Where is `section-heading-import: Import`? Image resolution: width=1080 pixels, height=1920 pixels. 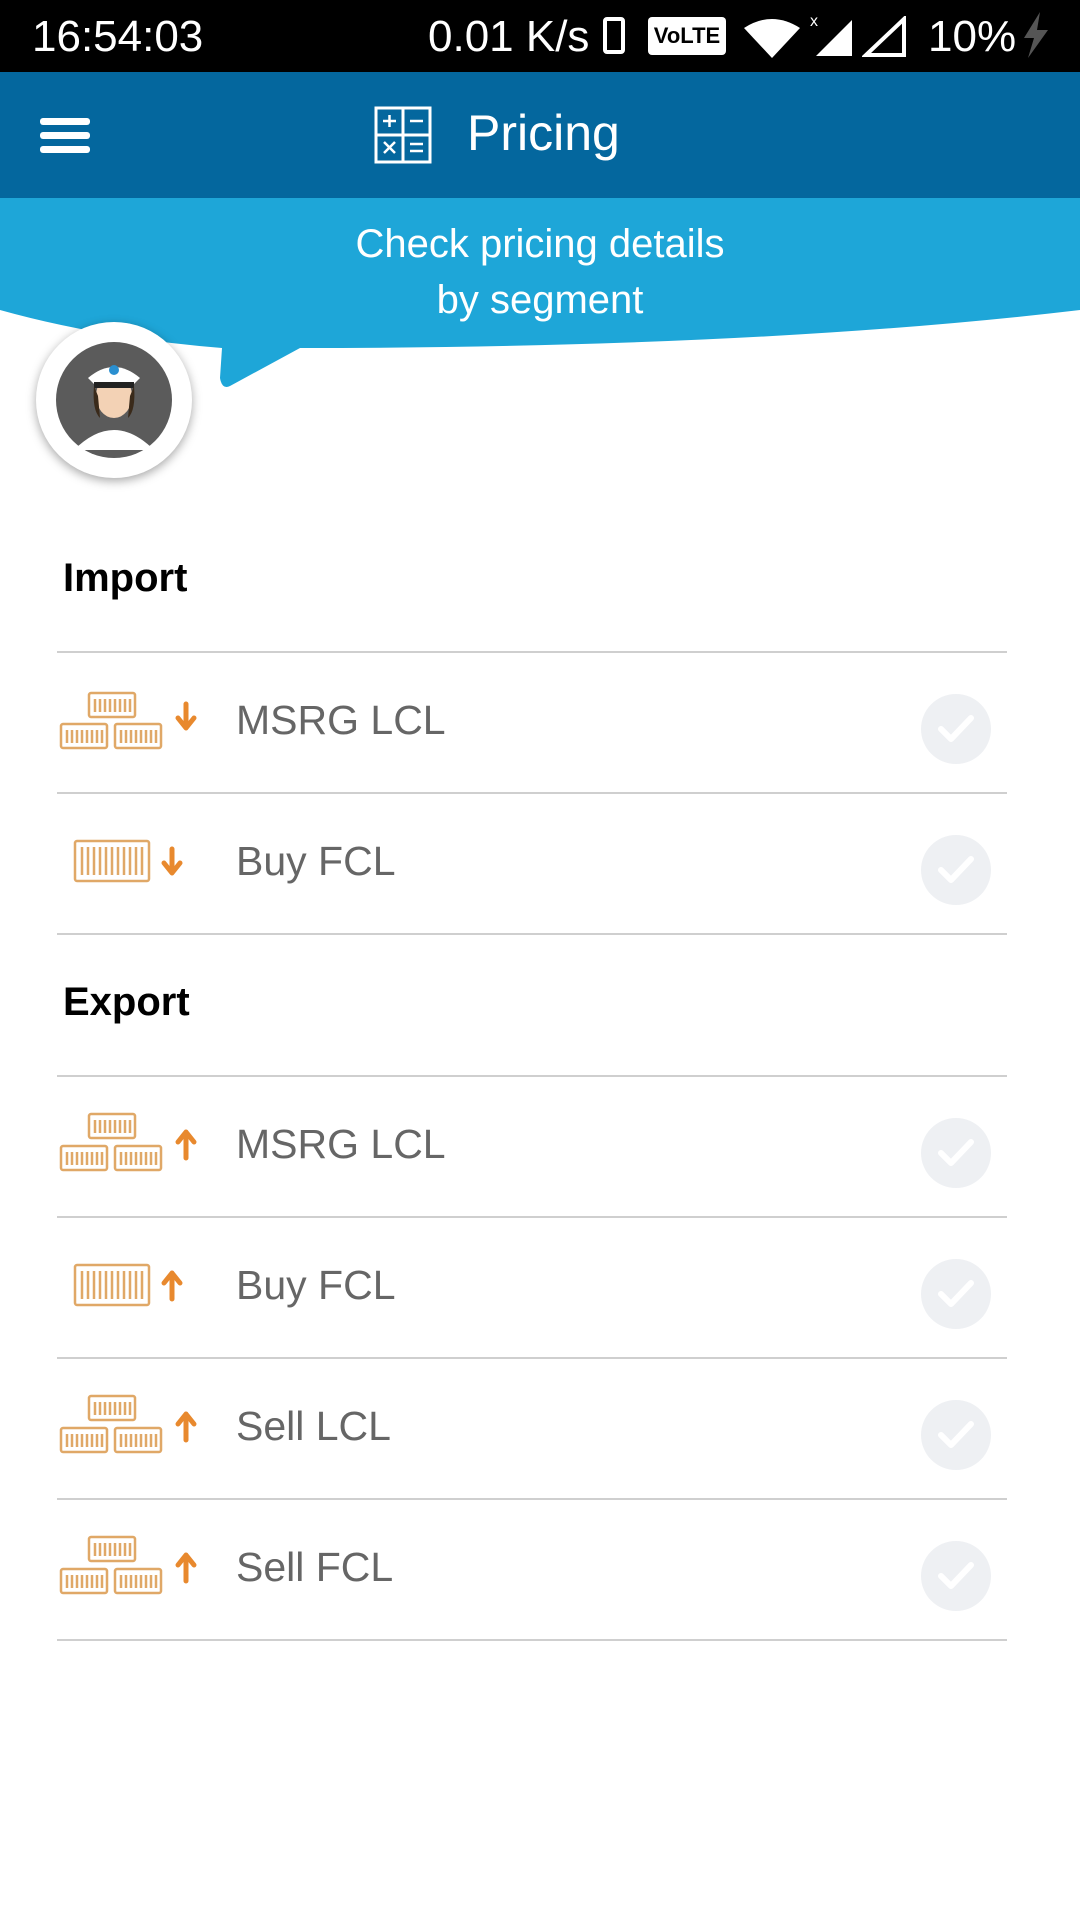
section-heading-import: Import is located at coordinates (125, 578).